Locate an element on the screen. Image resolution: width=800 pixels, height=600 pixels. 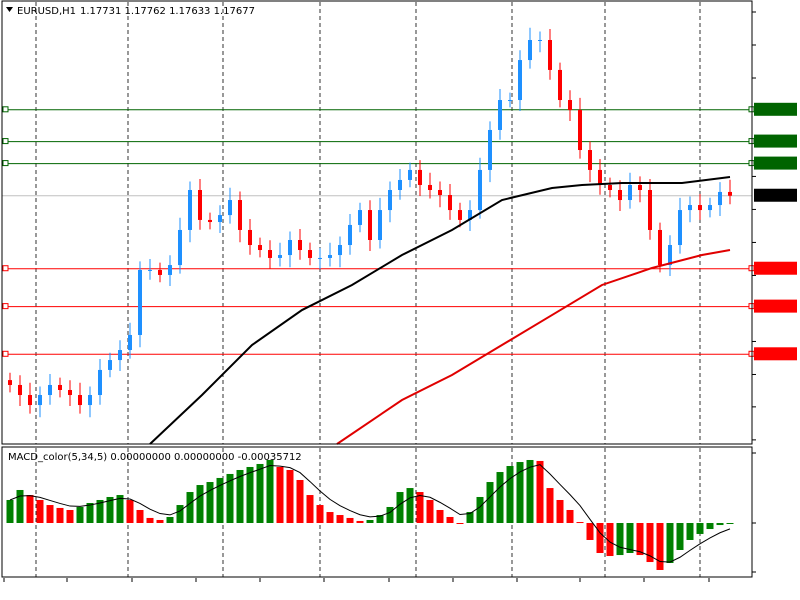
ohlc-readout: 1.17731 1.17762 1.17633 1.17677 is located at coordinates (167, 11).